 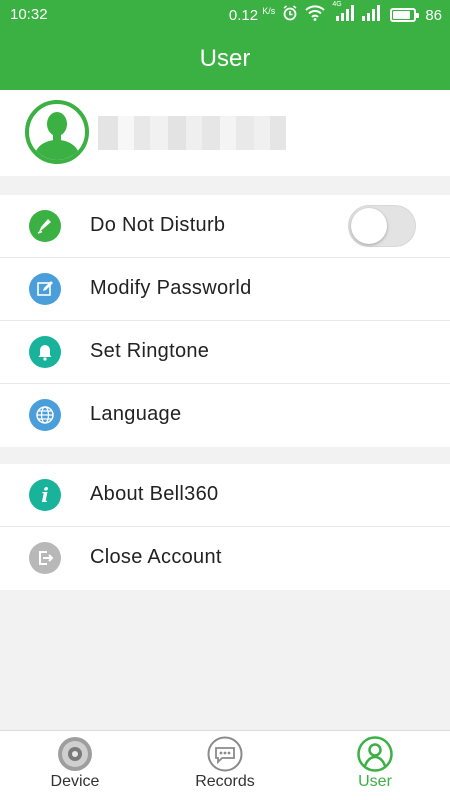 What do you see at coordinates (45, 352) in the screenshot?
I see `bell-icon` at bounding box center [45, 352].